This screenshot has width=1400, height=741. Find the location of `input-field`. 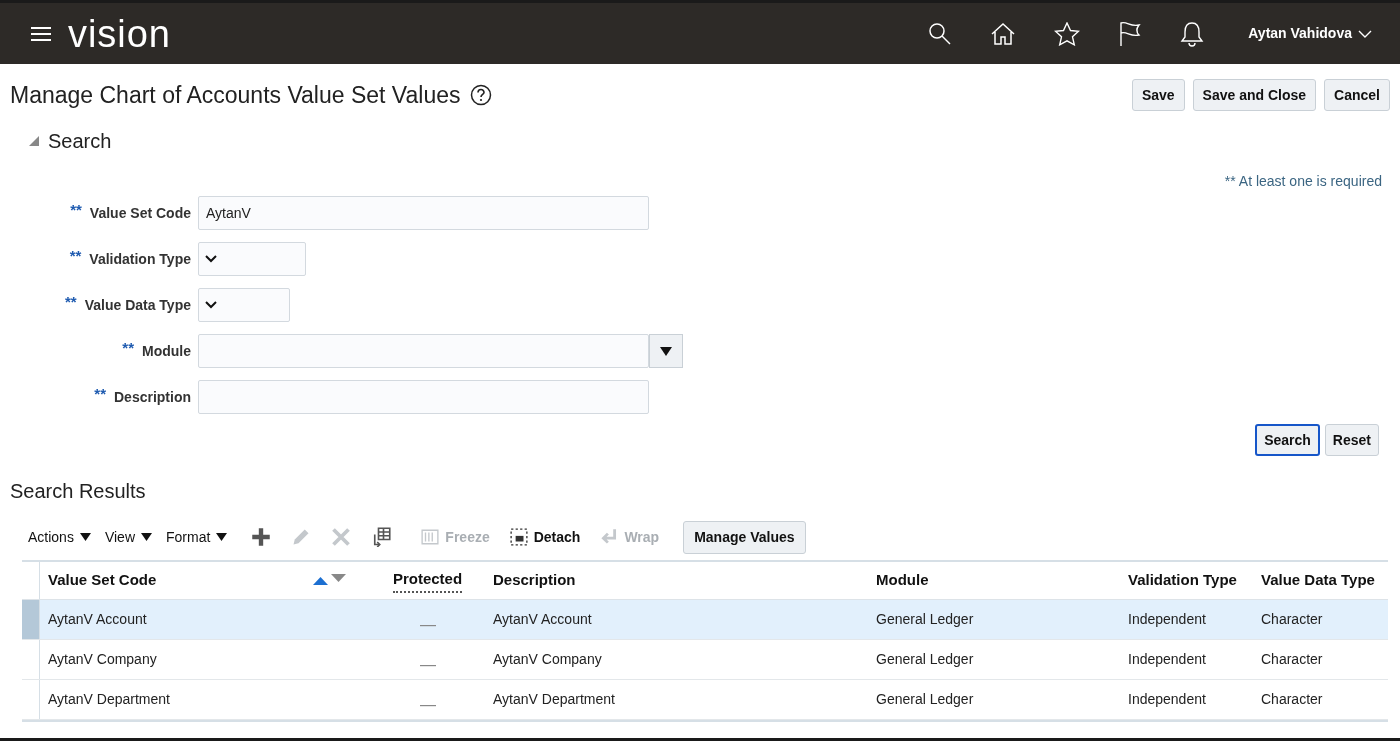

input-field is located at coordinates (423, 397).